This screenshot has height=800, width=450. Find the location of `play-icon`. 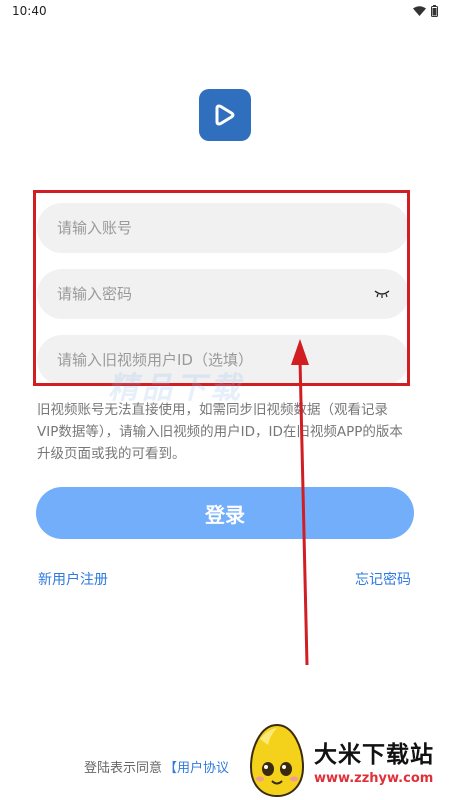

play-icon is located at coordinates (225, 115).